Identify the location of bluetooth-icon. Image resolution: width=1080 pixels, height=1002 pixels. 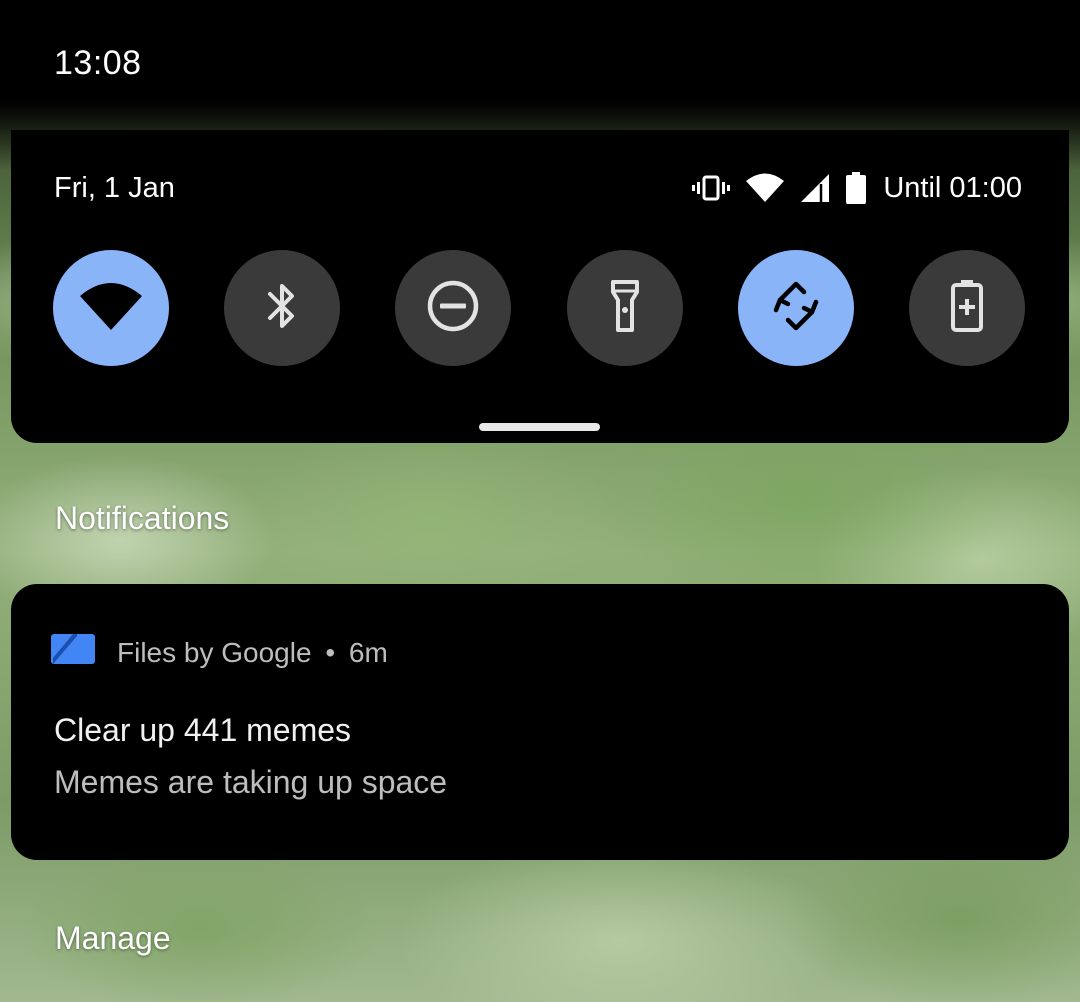
(282, 308).